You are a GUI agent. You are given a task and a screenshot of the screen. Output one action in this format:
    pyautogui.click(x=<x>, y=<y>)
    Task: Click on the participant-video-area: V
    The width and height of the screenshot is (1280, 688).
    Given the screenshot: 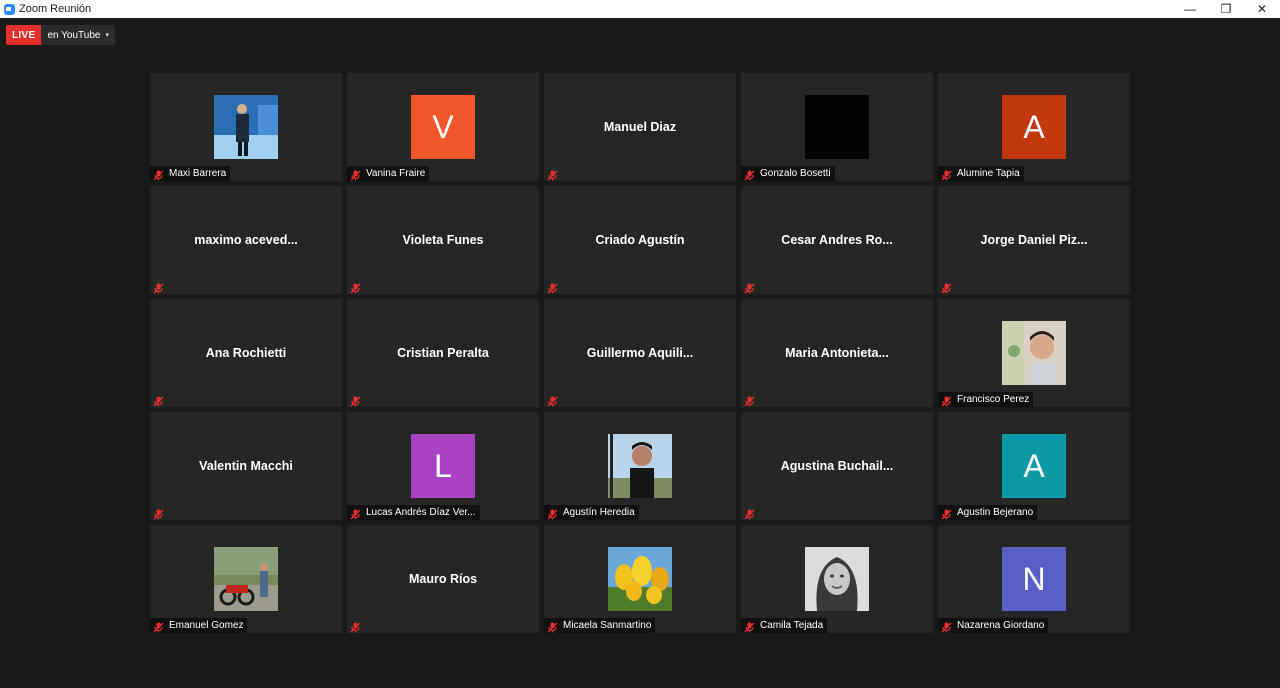 What is the action you would take?
    pyautogui.click(x=443, y=127)
    